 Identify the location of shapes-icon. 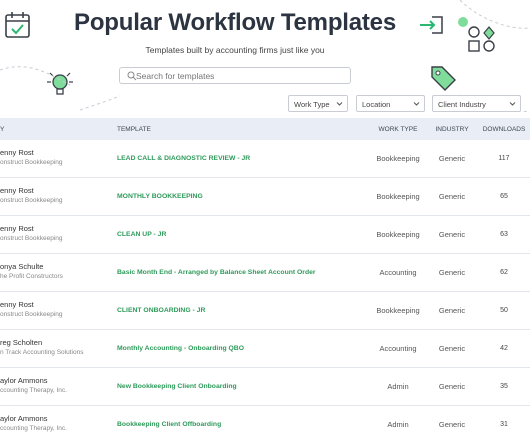
(481, 39).